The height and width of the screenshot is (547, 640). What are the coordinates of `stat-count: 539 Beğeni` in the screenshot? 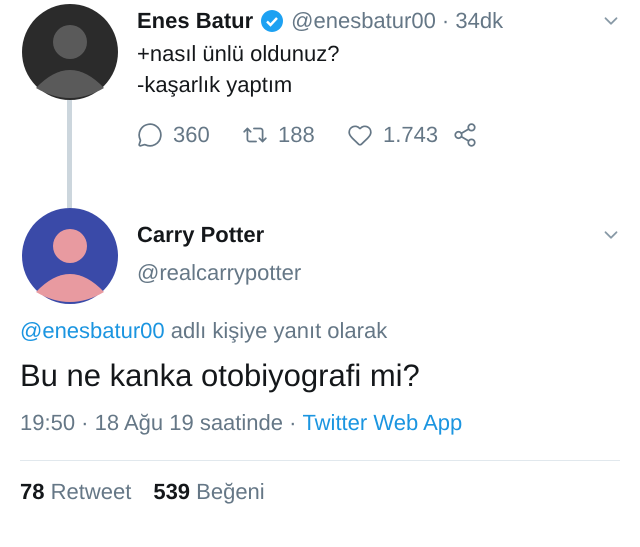 It's located at (209, 492).